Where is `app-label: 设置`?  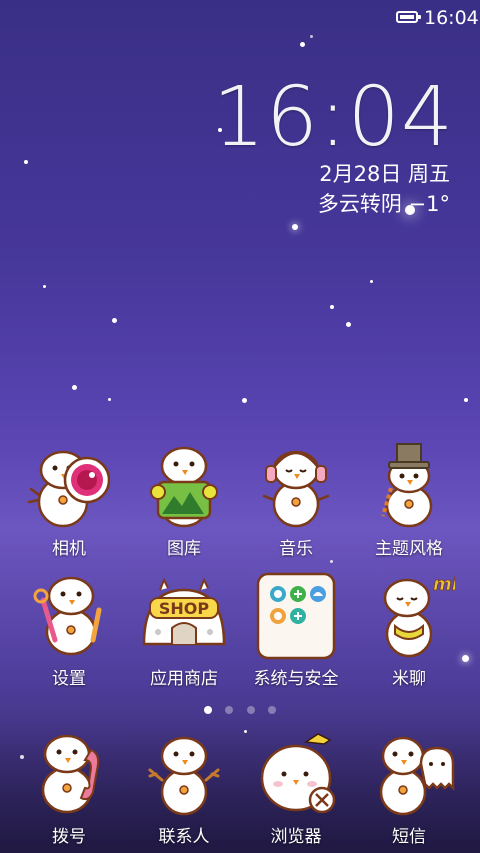 app-label: 设置 is located at coordinates (69, 679).